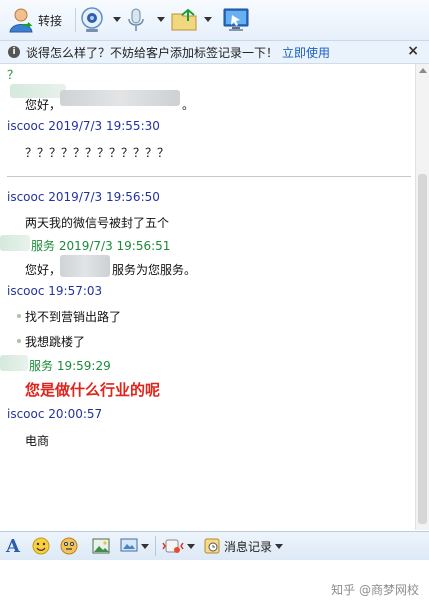 The width and height of the screenshot is (429, 602). What do you see at coordinates (21, 20) in the screenshot?
I see `user-transfer-icon` at bounding box center [21, 20].